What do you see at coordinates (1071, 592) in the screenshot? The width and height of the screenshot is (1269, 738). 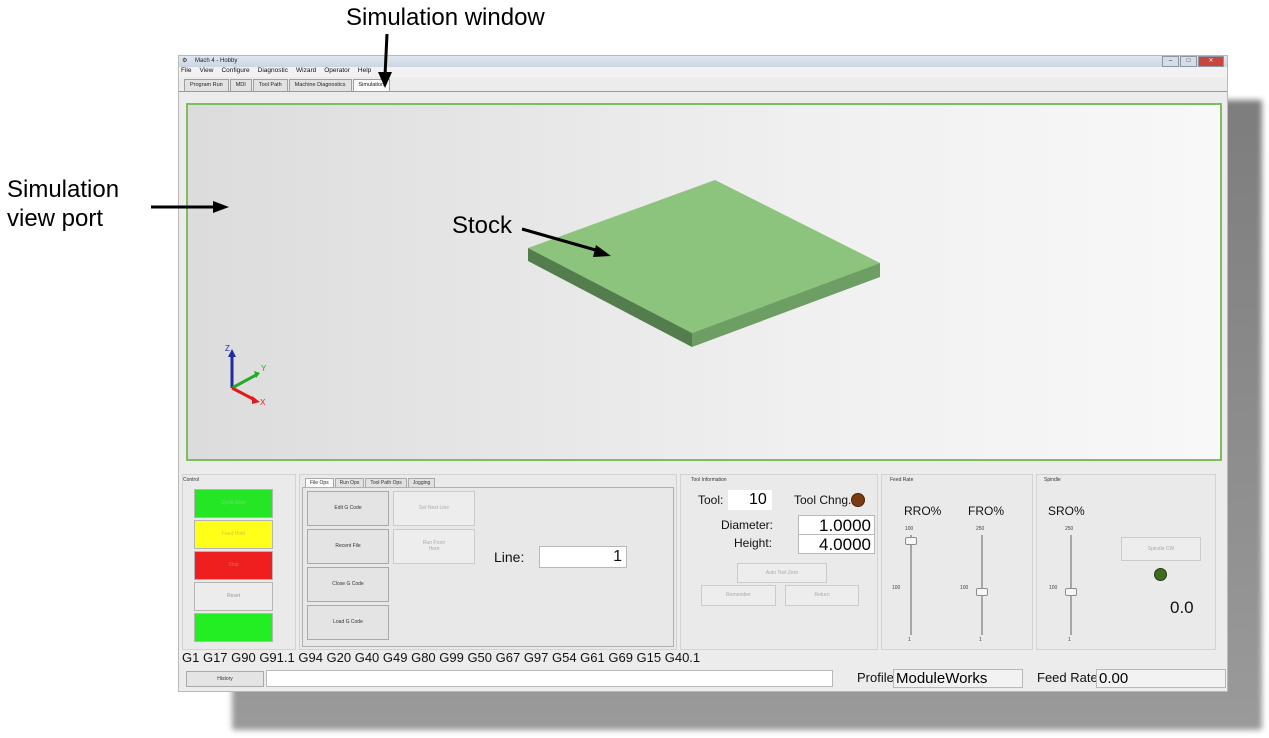 I see `sro-slider-thumb` at bounding box center [1071, 592].